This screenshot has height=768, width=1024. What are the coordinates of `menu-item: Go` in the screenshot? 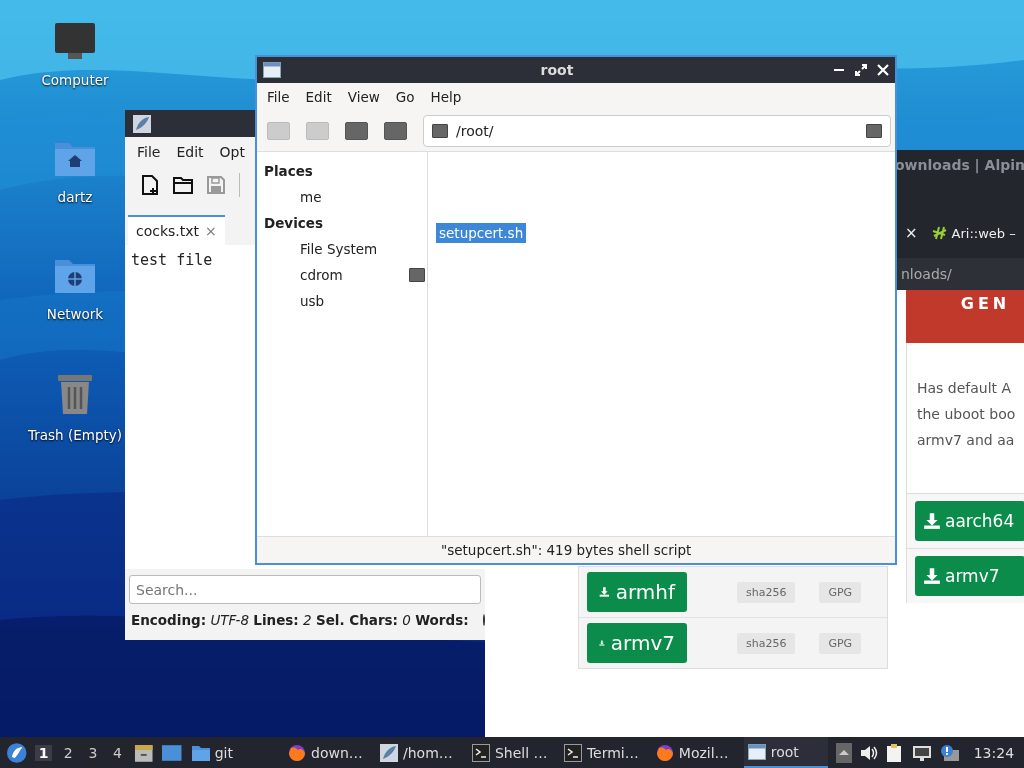 It's located at (405, 97).